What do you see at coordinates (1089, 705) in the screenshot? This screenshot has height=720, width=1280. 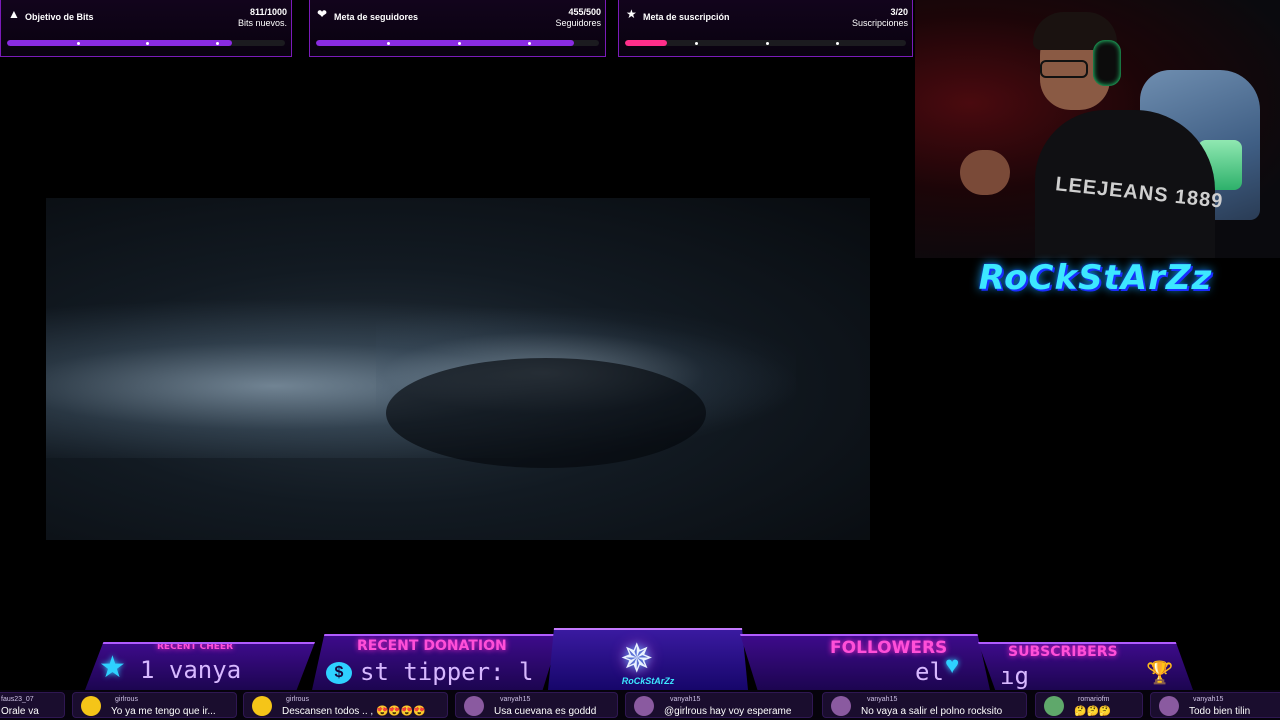 I see `chat-message: romariofm 🤔🤔🤔` at bounding box center [1089, 705].